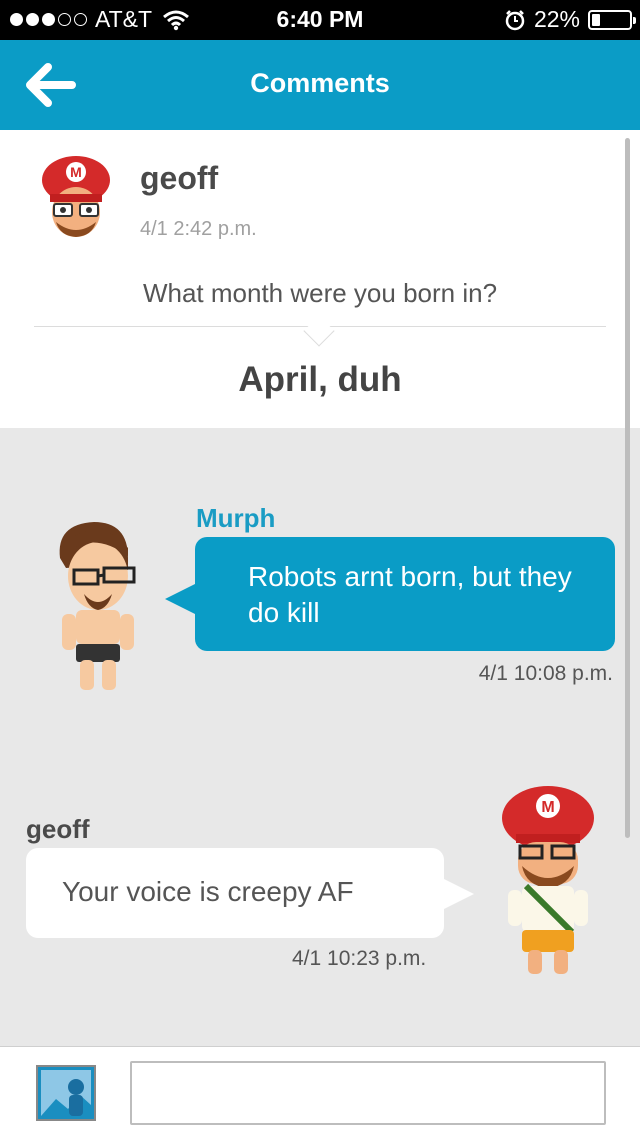  I want to click on comment-input, so click(368, 1093).